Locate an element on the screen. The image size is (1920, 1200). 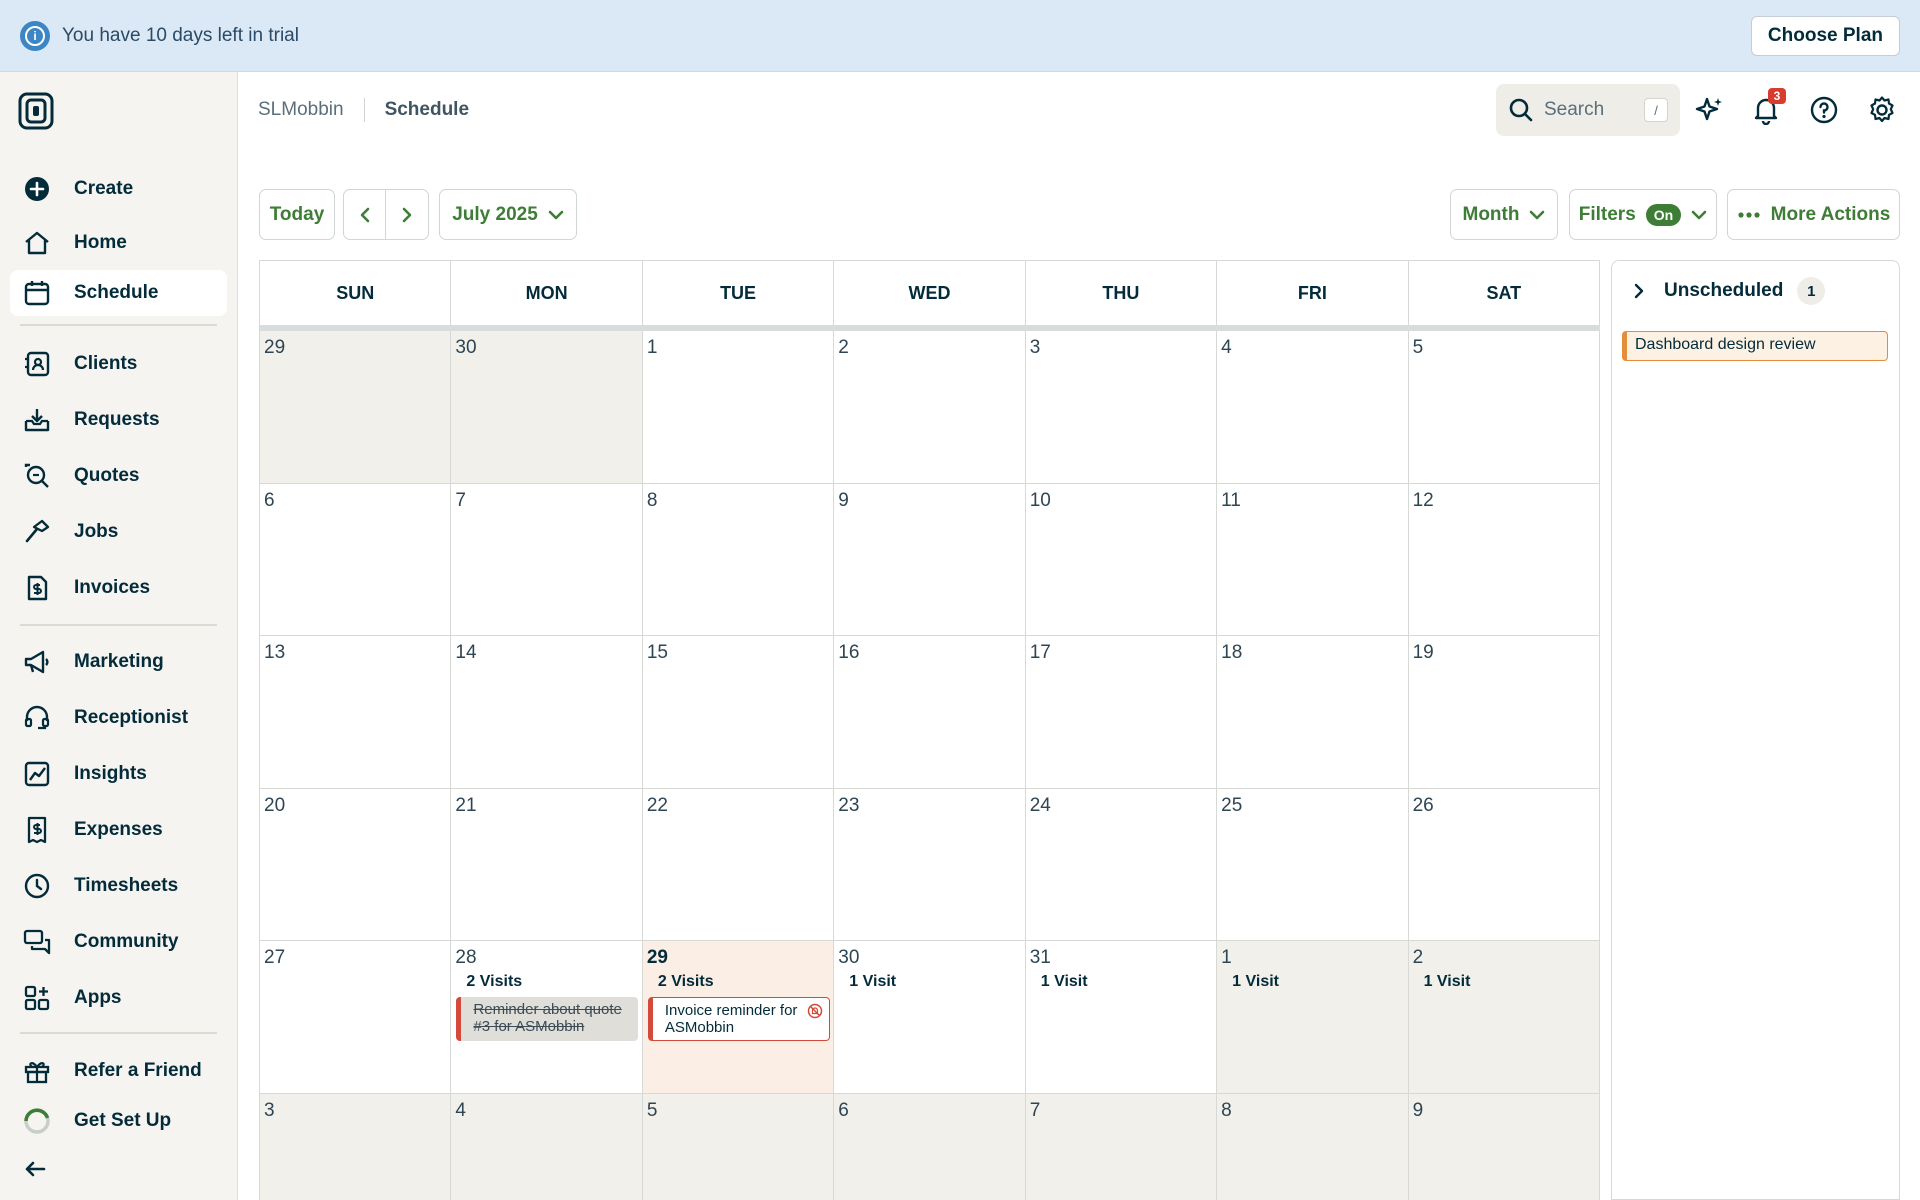
sidebar-divider is located at coordinates (118, 625).